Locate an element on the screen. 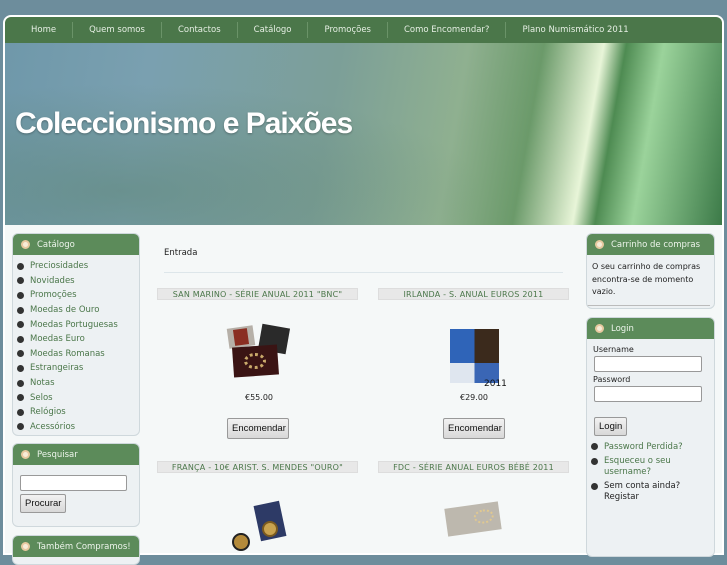 Image resolution: width=727 pixels, height=565 pixels. catalog-item-label: Moedas Euro is located at coordinates (57, 339).